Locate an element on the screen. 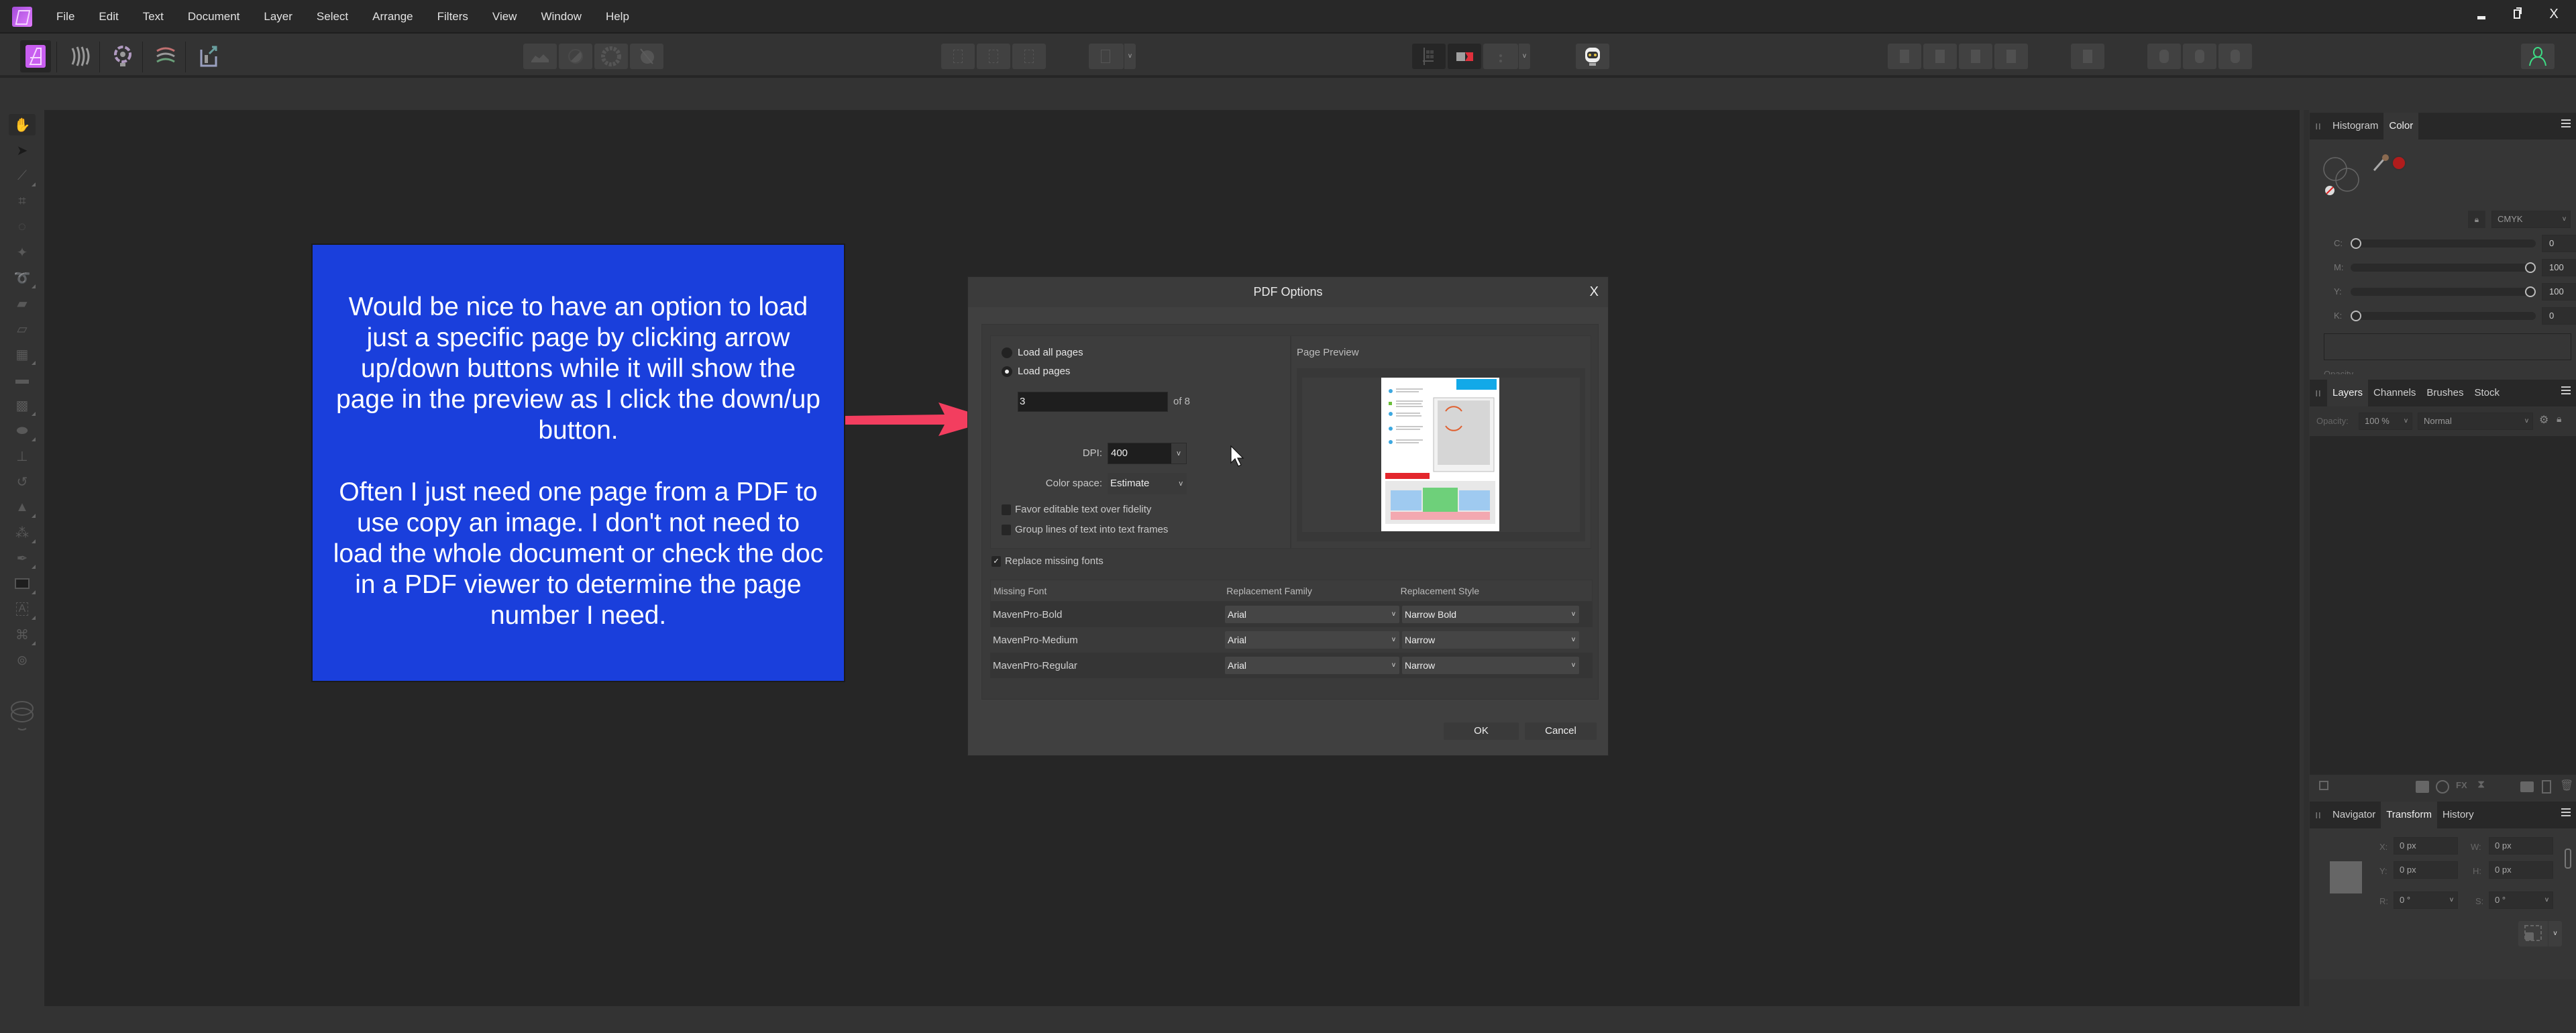  channel-slider-y is located at coordinates (2443, 291).